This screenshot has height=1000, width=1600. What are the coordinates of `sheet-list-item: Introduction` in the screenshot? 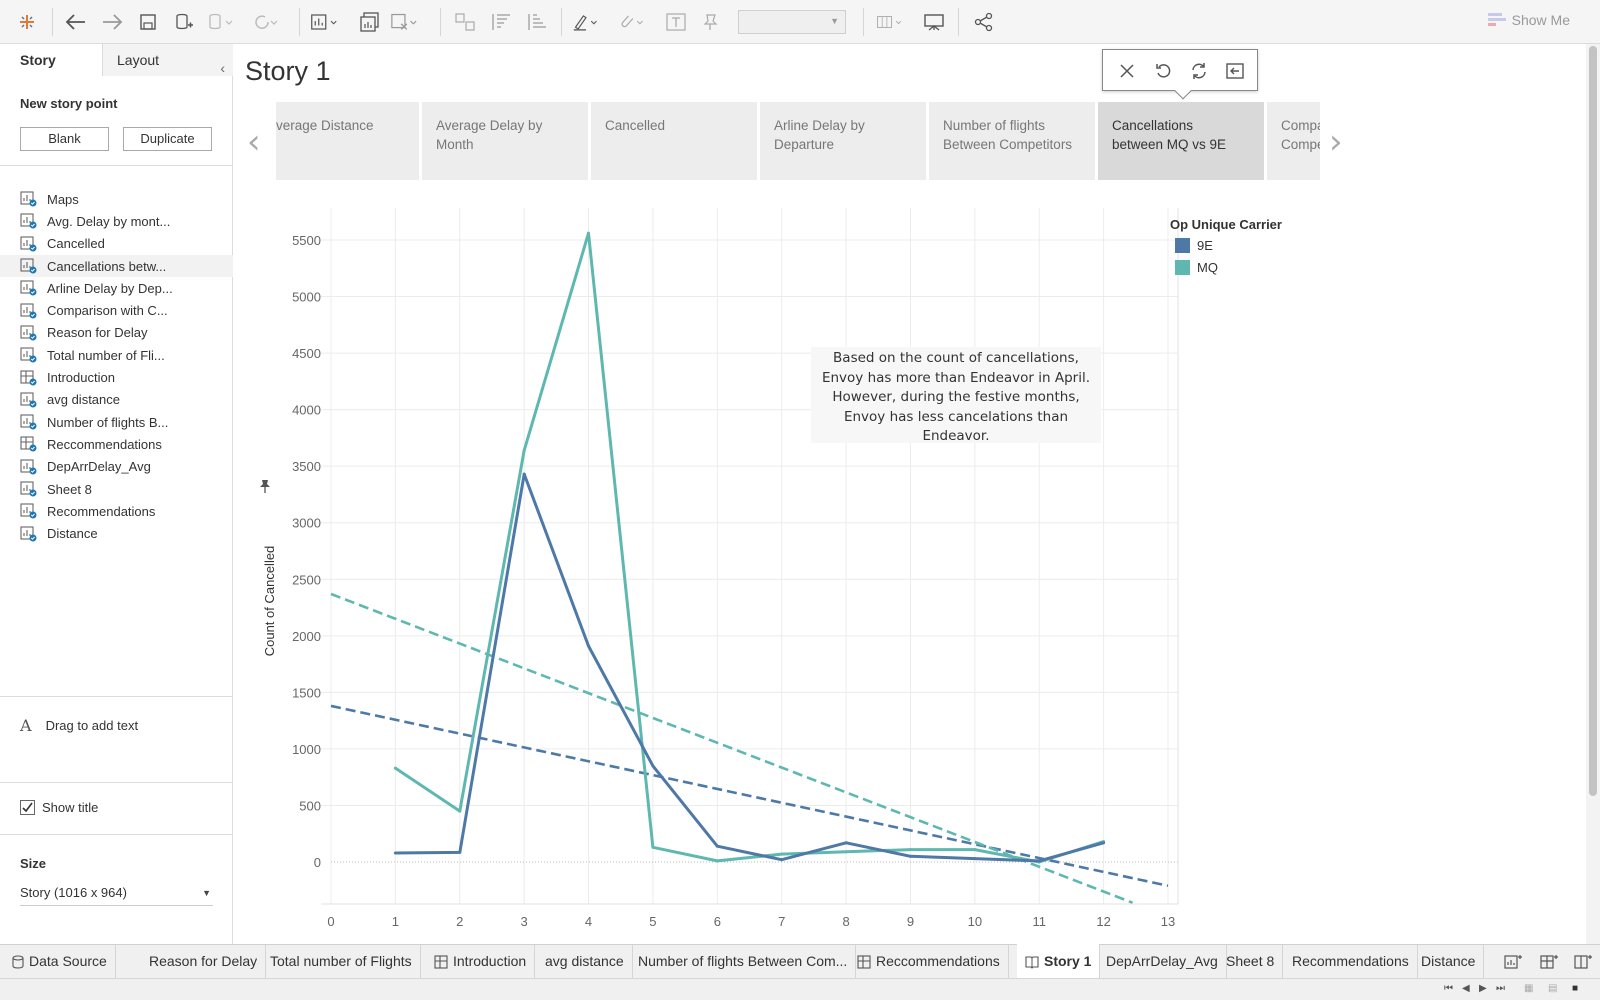 It's located at (116, 377).